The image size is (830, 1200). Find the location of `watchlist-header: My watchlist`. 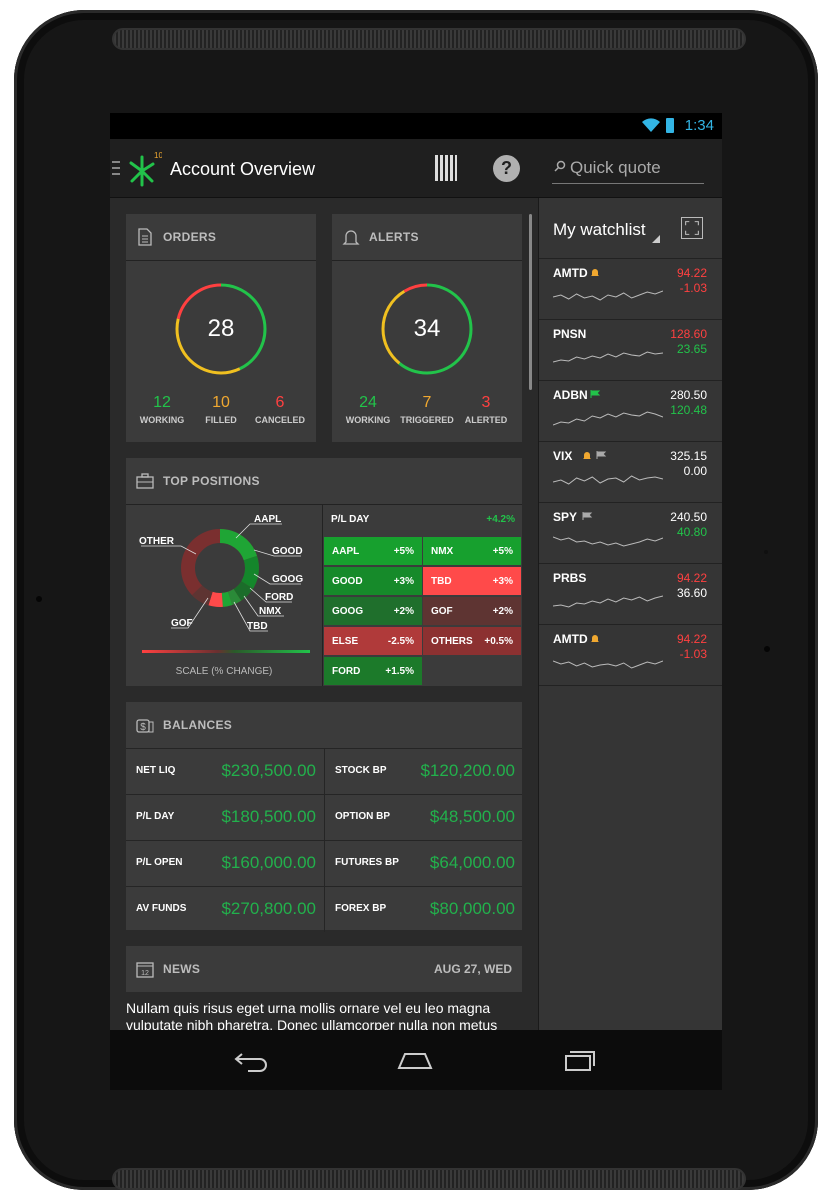

watchlist-header: My watchlist is located at coordinates (630, 228).